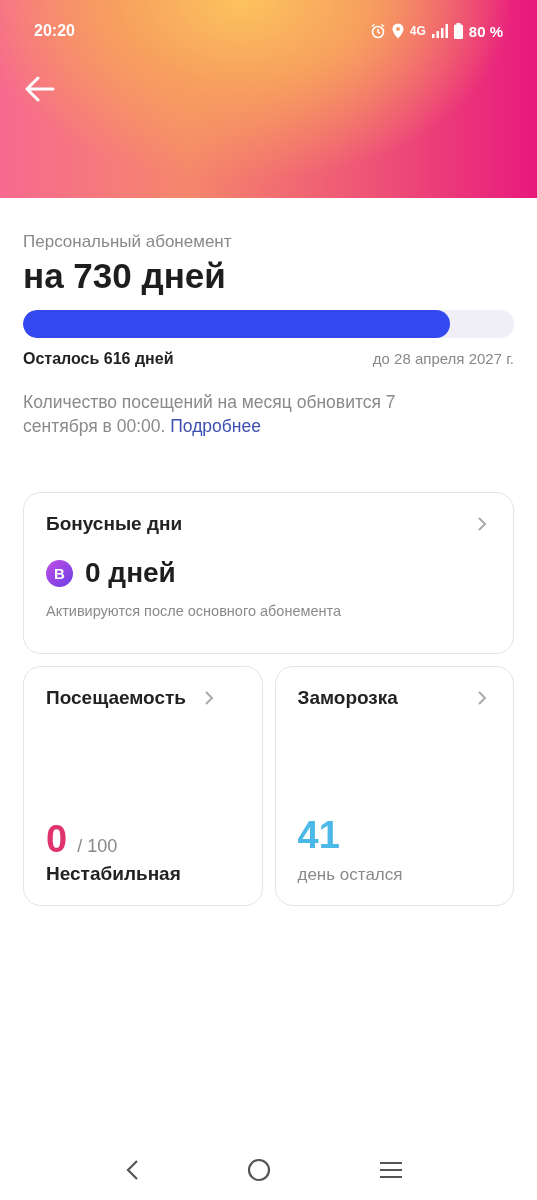 The width and height of the screenshot is (537, 1200). What do you see at coordinates (116, 698) in the screenshot?
I see `card-title: Посещаемость` at bounding box center [116, 698].